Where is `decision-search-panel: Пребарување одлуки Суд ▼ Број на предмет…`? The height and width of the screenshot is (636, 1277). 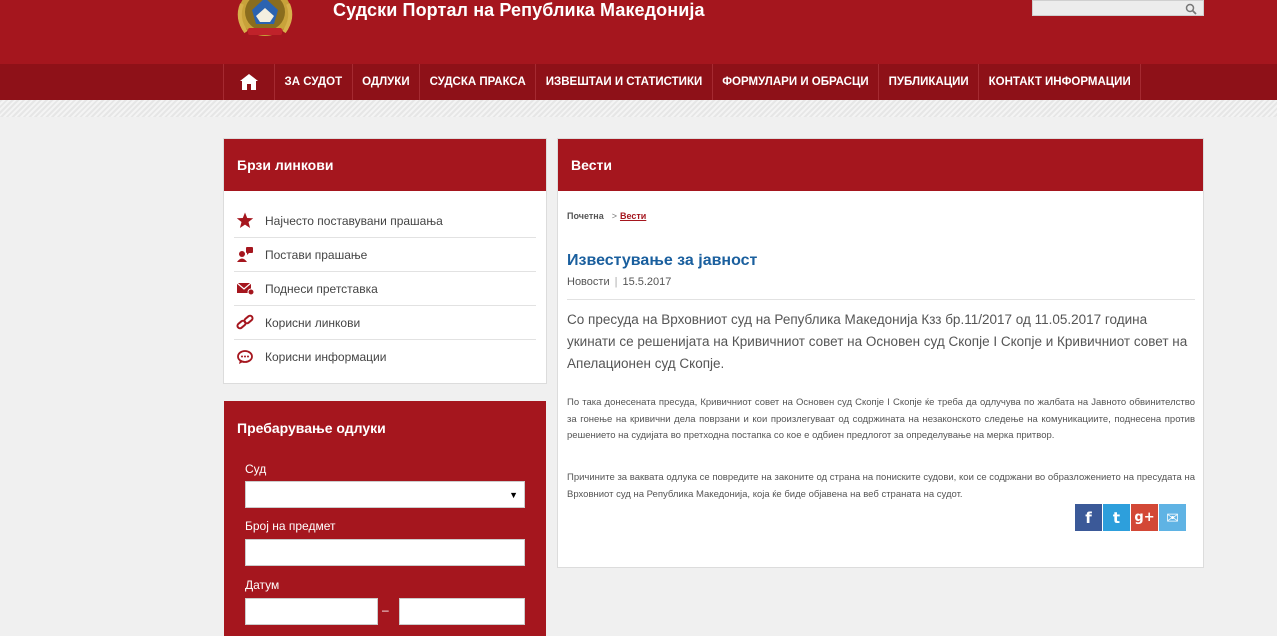 decision-search-panel: Пребарување одлуки Суд ▼ Број на предмет… is located at coordinates (385, 518).